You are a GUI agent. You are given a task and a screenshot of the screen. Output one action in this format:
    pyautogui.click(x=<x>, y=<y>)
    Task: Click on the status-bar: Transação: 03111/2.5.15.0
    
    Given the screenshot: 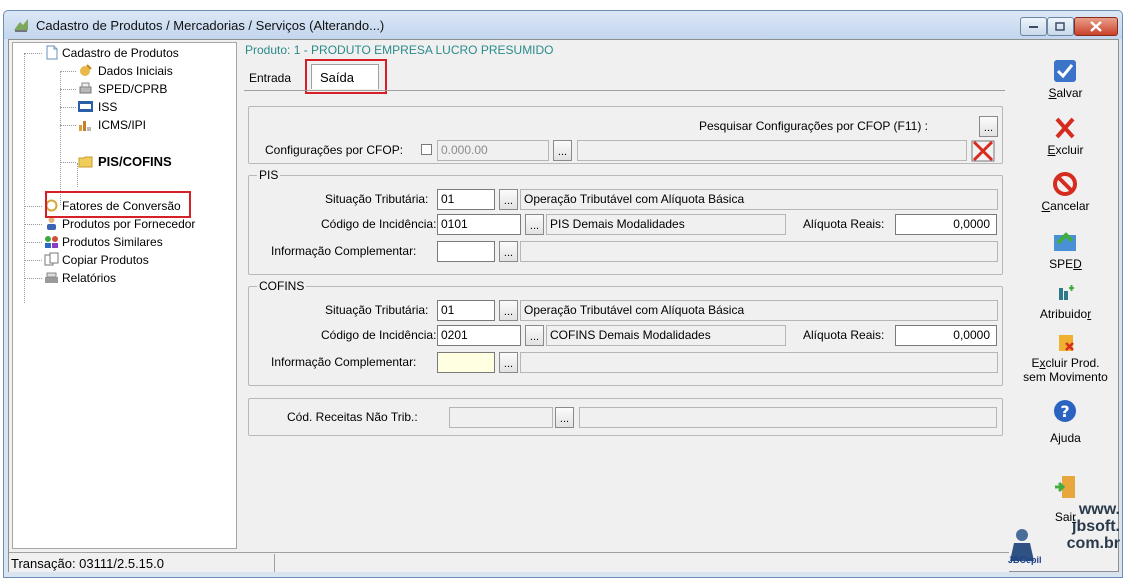 What is the action you would take?
    pyautogui.click(x=509, y=562)
    